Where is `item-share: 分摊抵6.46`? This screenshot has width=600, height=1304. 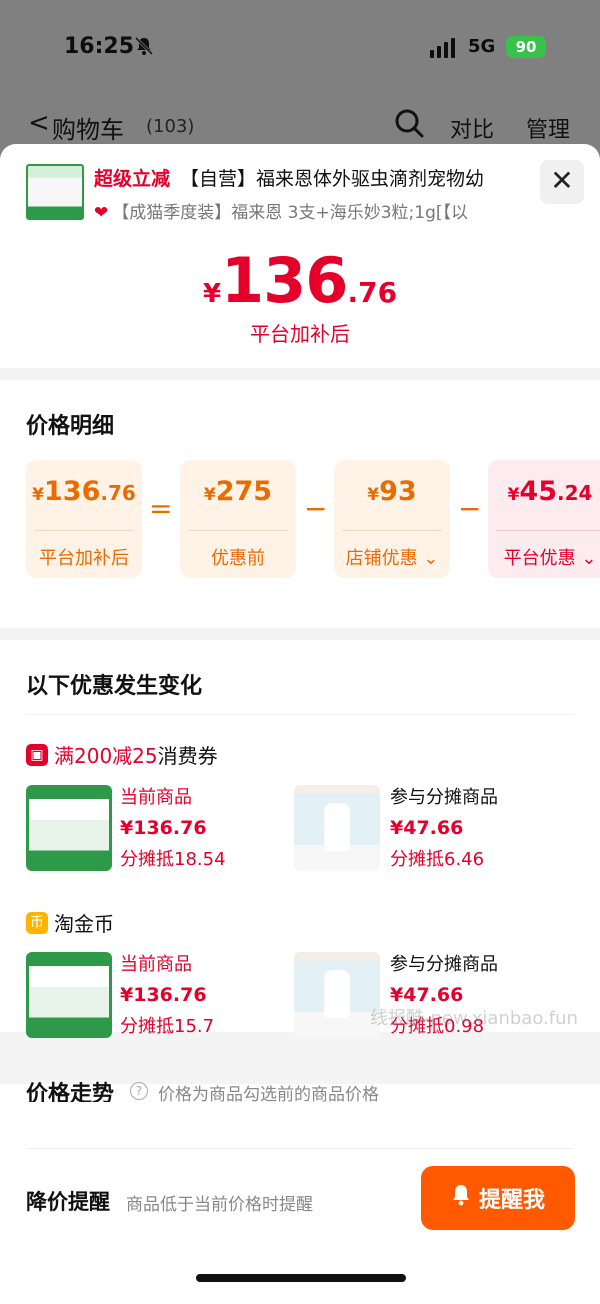
item-share: 分摊抵6.46 is located at coordinates (437, 859).